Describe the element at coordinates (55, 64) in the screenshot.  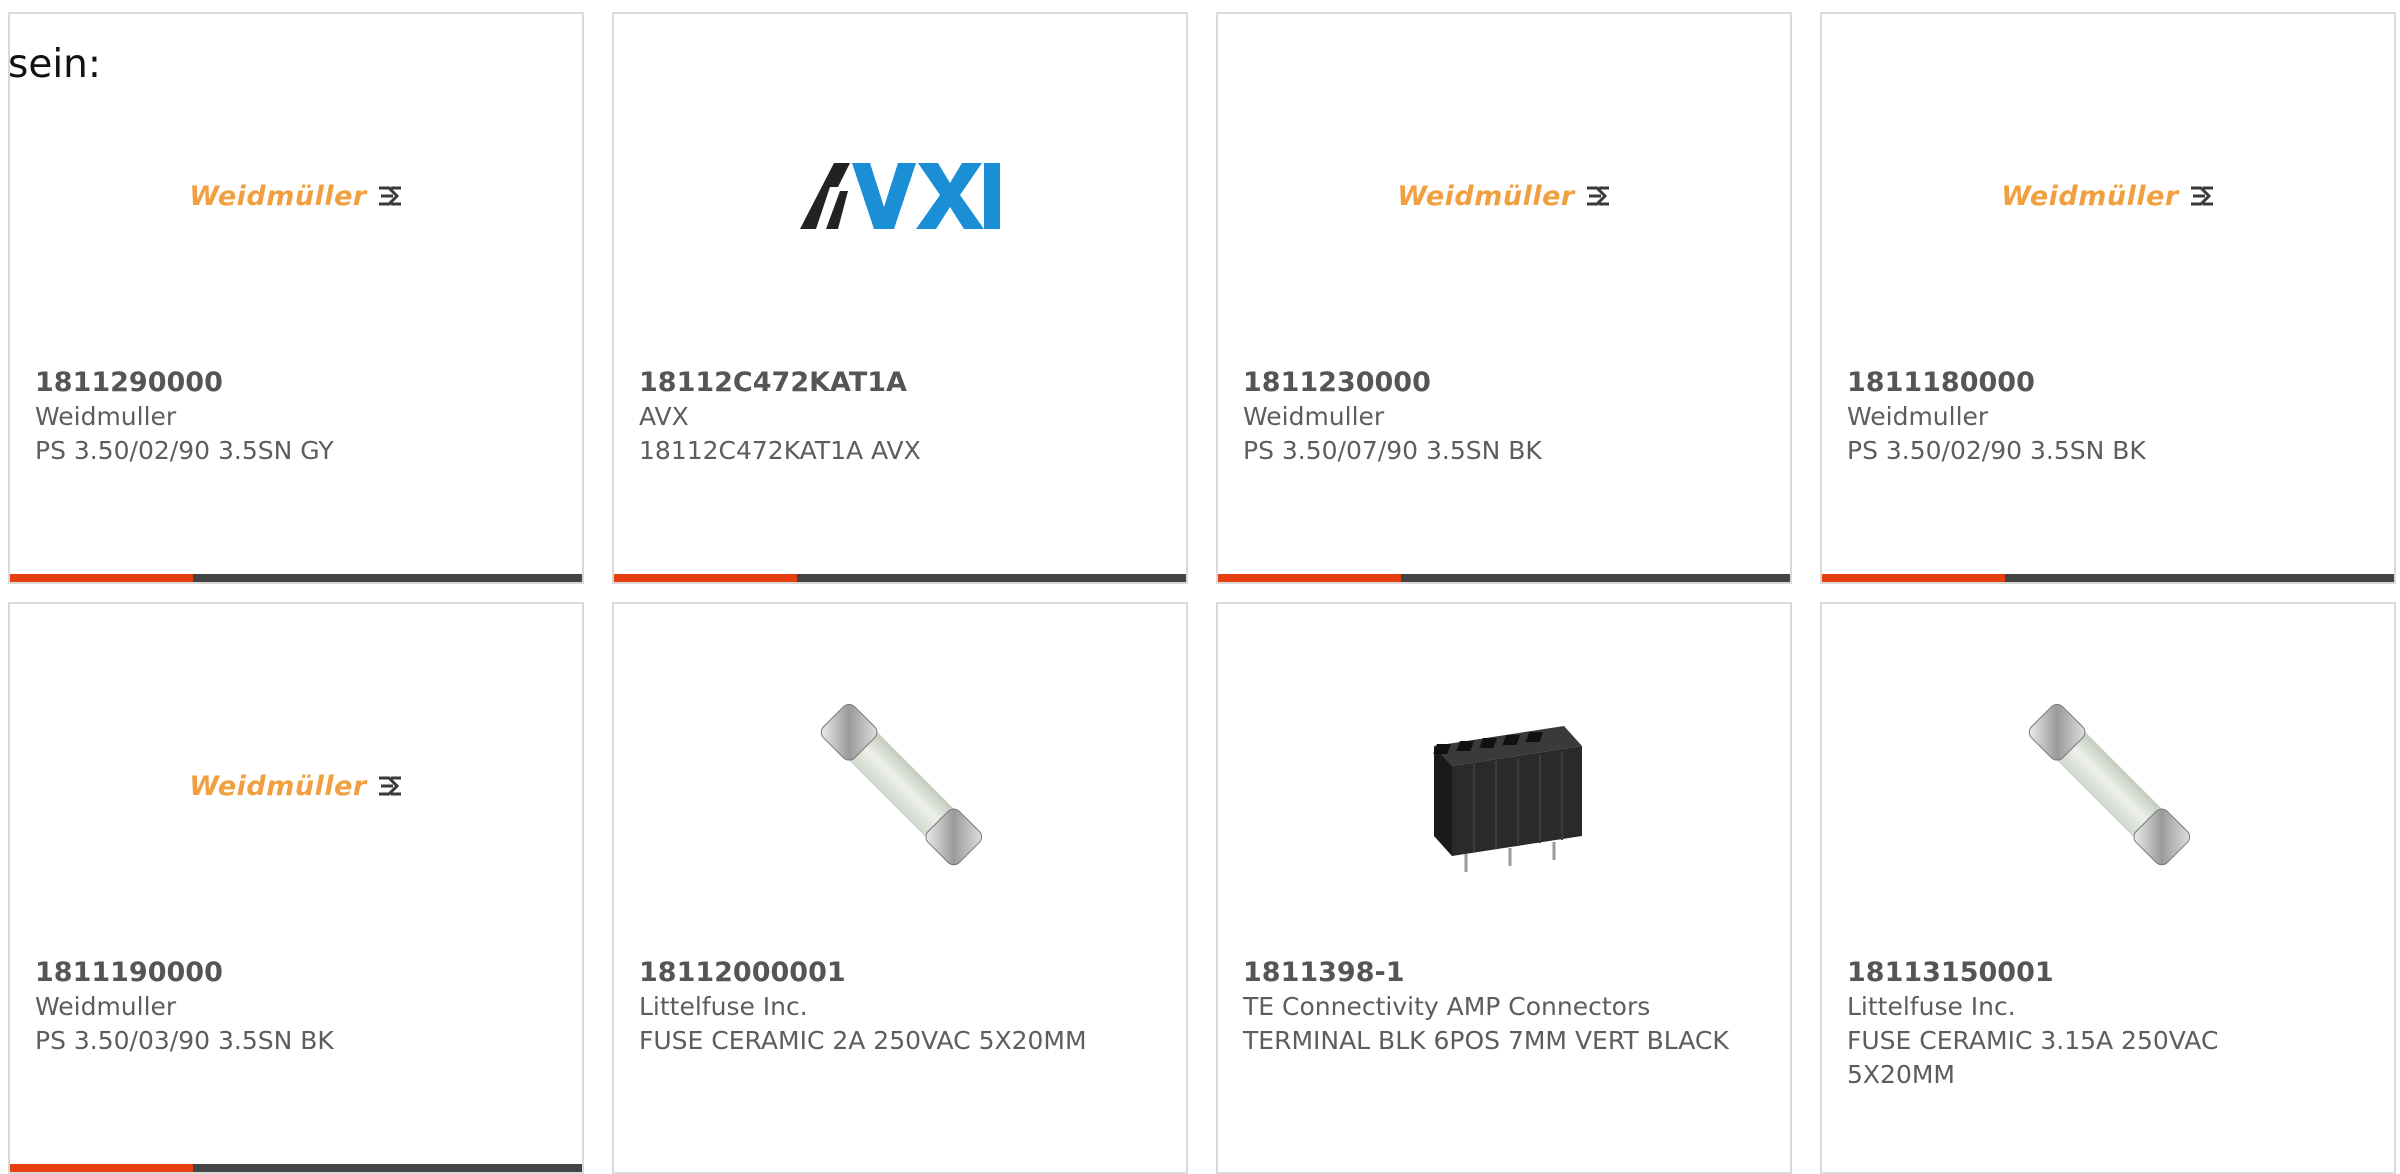
I see `intro-text: sein:` at that location.